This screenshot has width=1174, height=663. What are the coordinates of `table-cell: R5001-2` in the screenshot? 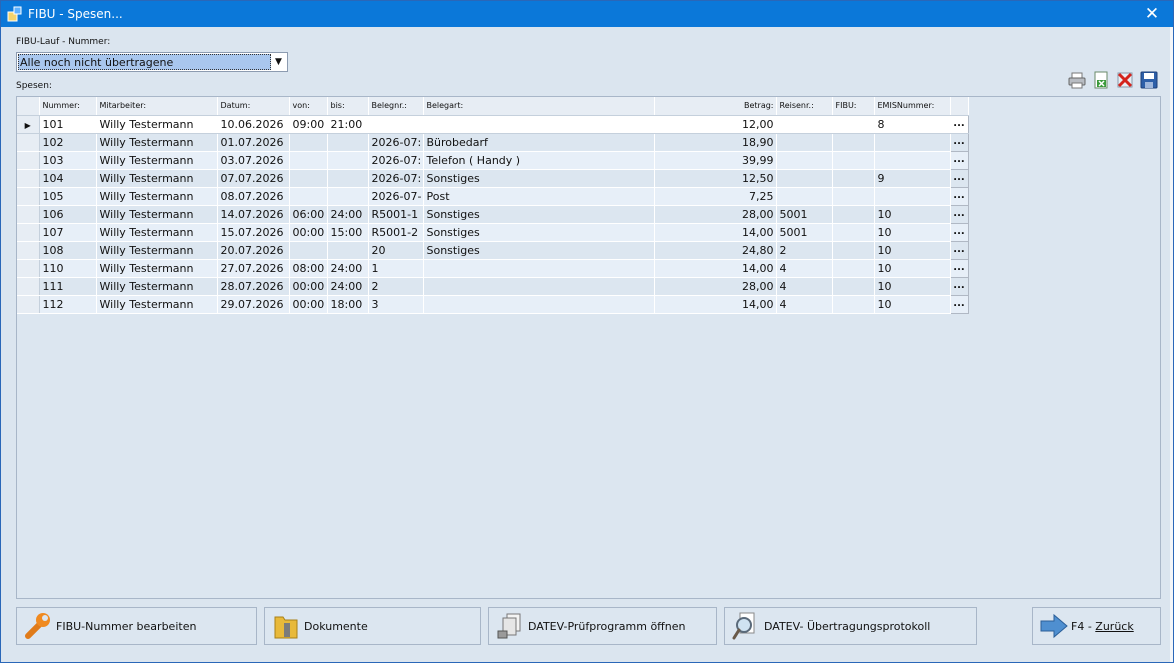 It's located at (396, 232).